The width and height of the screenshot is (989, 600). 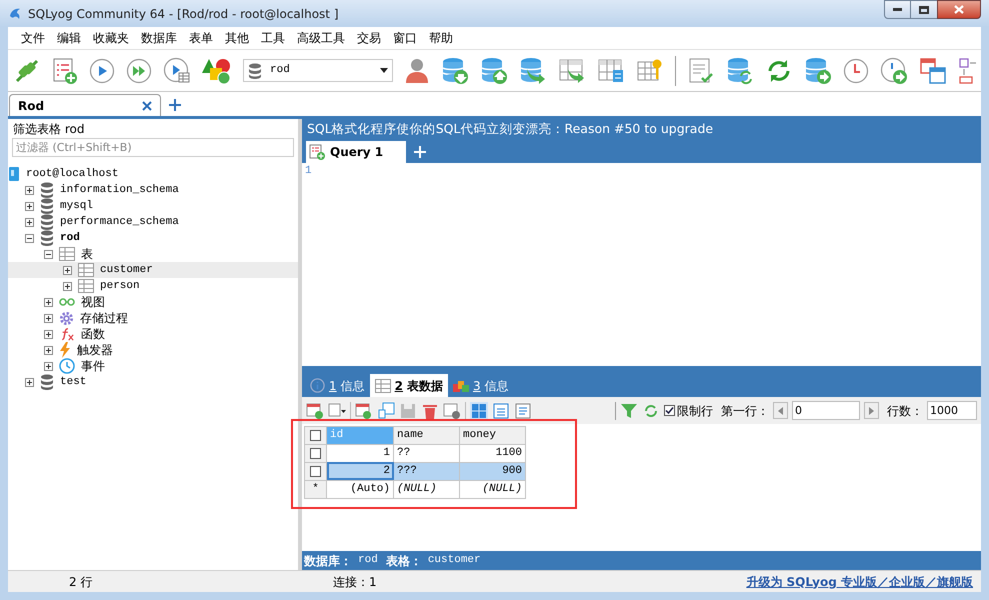 What do you see at coordinates (153, 206) in the screenshot?
I see `tree-item: mysql` at bounding box center [153, 206].